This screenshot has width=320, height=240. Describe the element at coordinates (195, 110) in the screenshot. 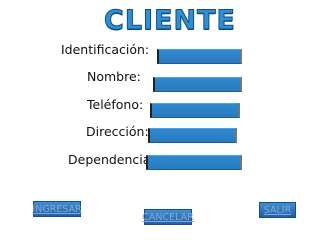

I see `phone-input` at that location.